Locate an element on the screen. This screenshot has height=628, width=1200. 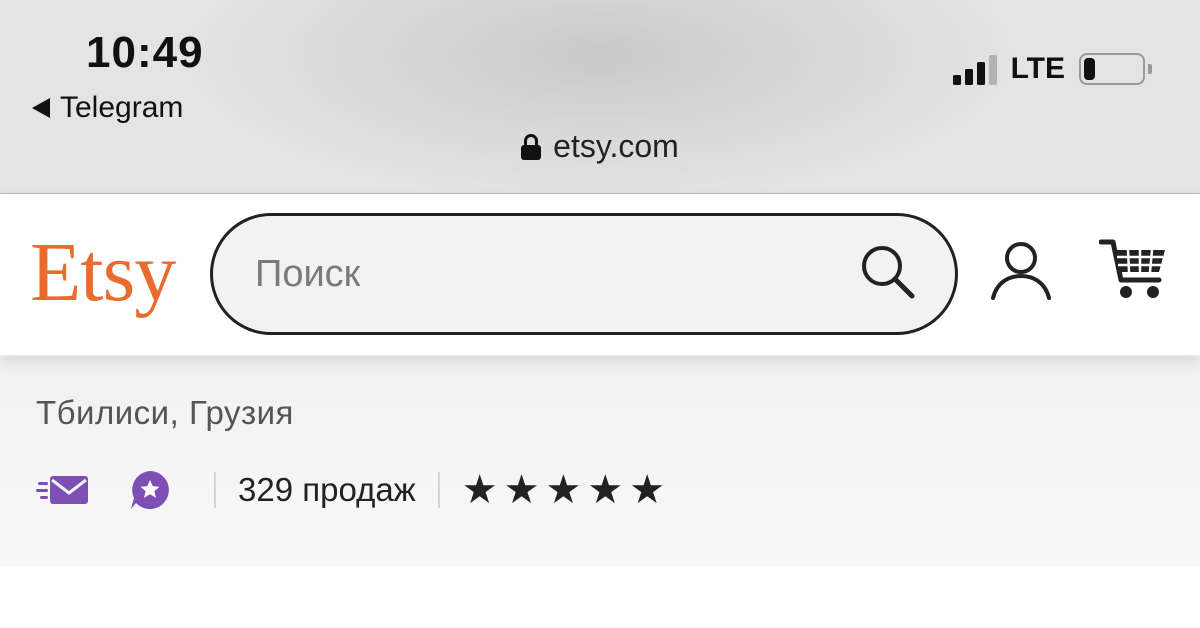
back-to-app-link: Telegram is located at coordinates (107, 108).